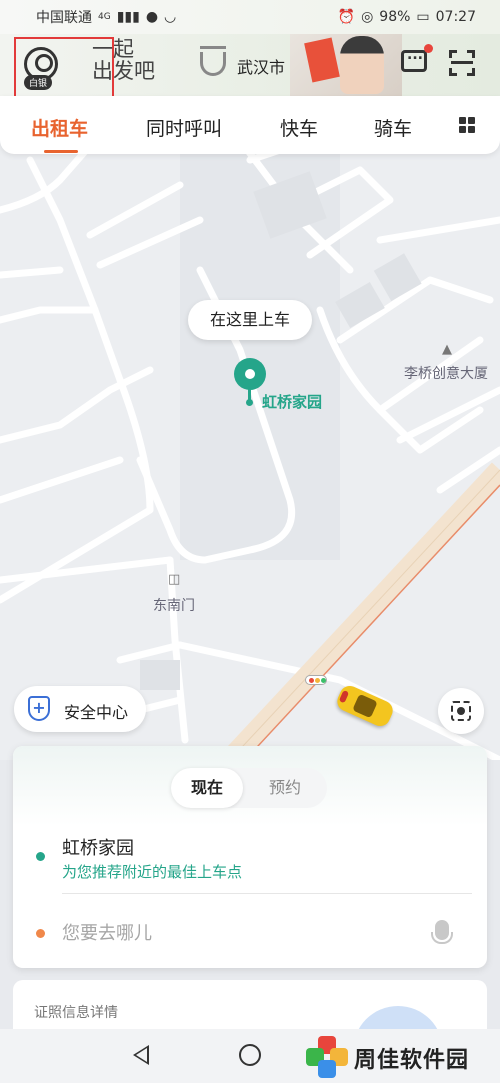  I want to click on network-type: 4G, so click(104, 16).